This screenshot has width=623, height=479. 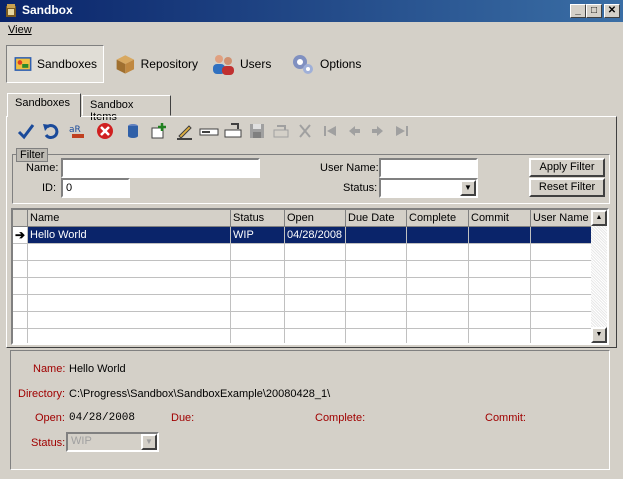 I want to click on move-icon, so click(x=233, y=131).